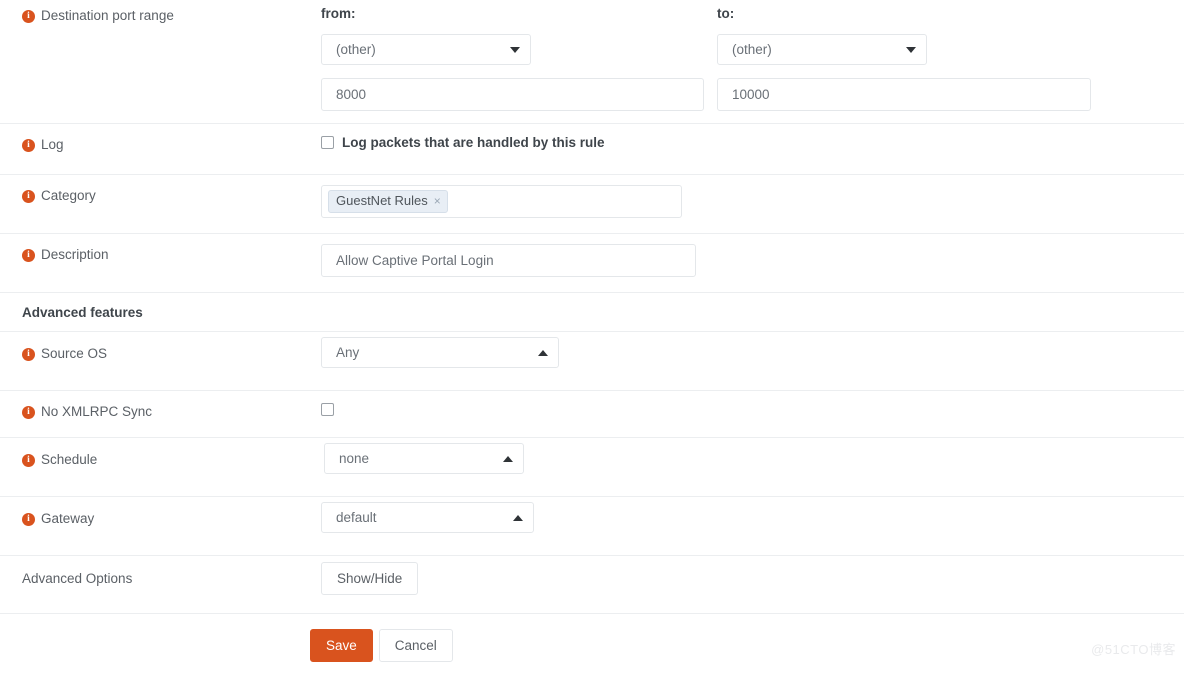 This screenshot has height=696, width=1184. Describe the element at coordinates (437, 201) in the screenshot. I see `close-icon: ×` at that location.